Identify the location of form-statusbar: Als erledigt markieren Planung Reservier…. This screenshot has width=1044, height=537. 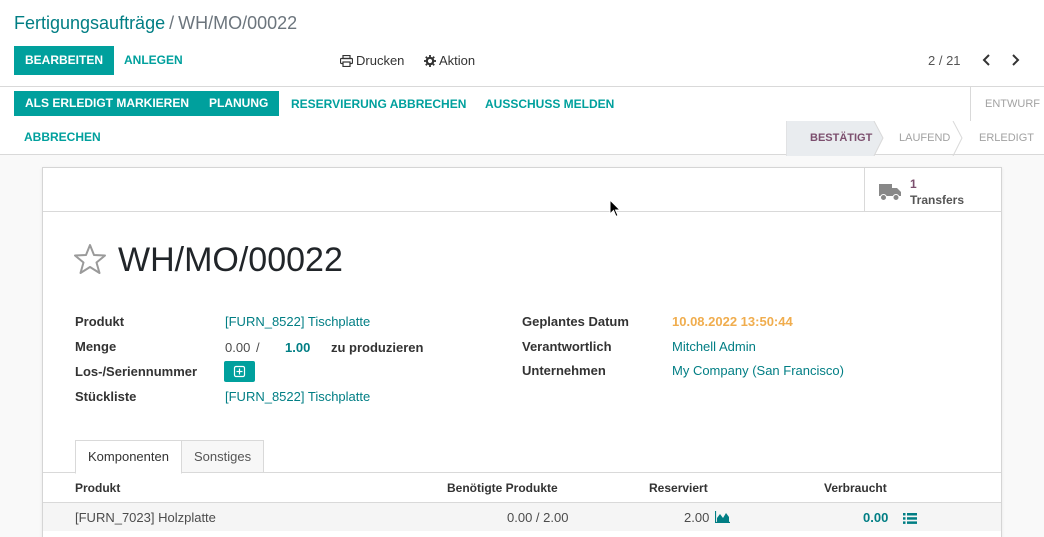
(522, 121).